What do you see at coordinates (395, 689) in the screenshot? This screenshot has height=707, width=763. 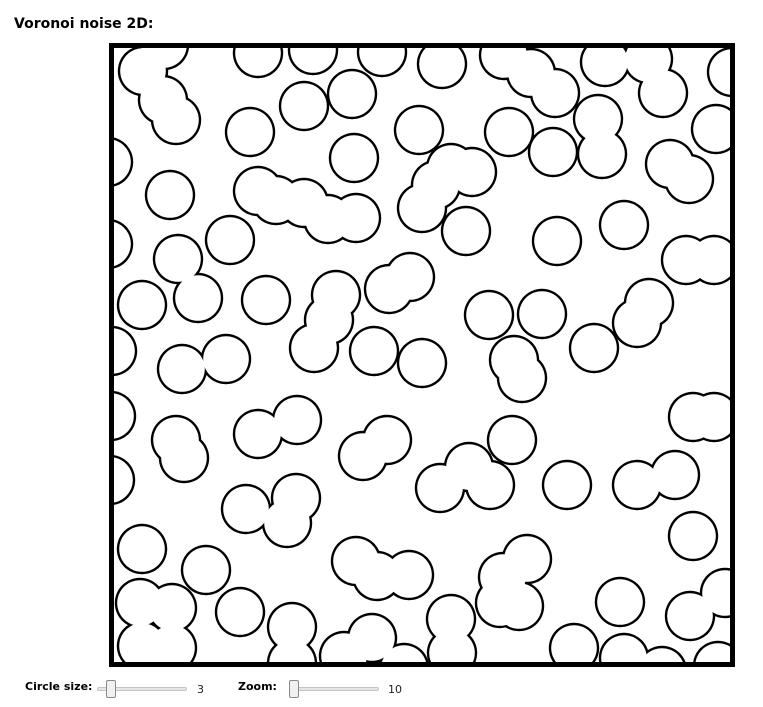 I see `zoom-value: 10` at bounding box center [395, 689].